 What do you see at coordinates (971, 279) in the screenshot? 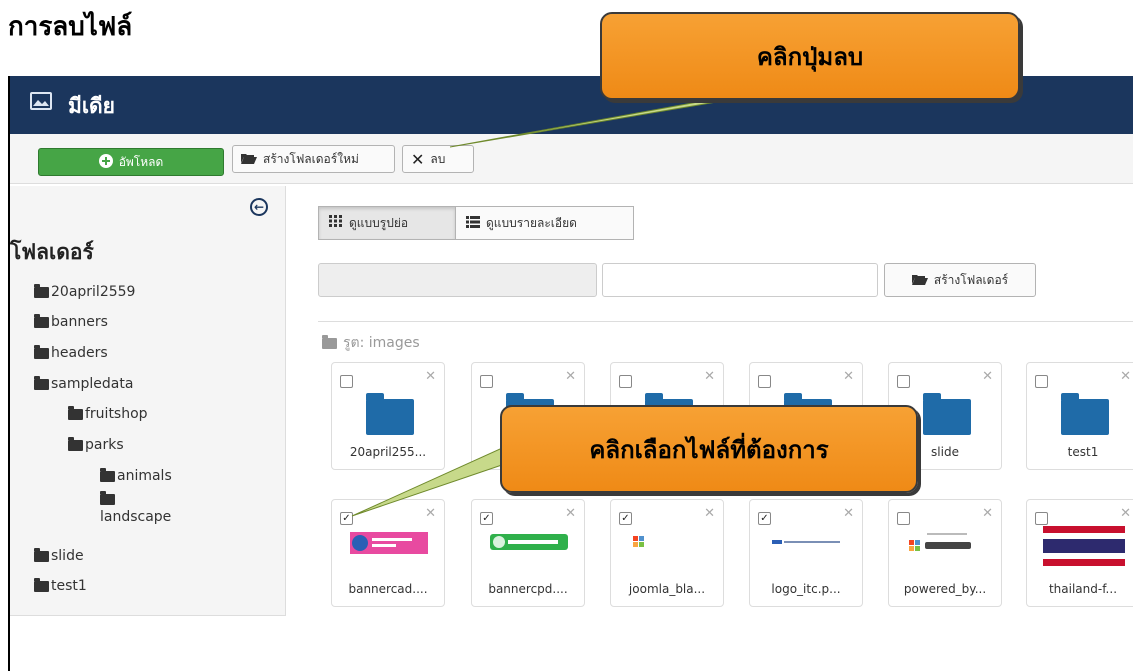
I see `create-folder-label: สร้างโฟลเดอร์` at bounding box center [971, 279].